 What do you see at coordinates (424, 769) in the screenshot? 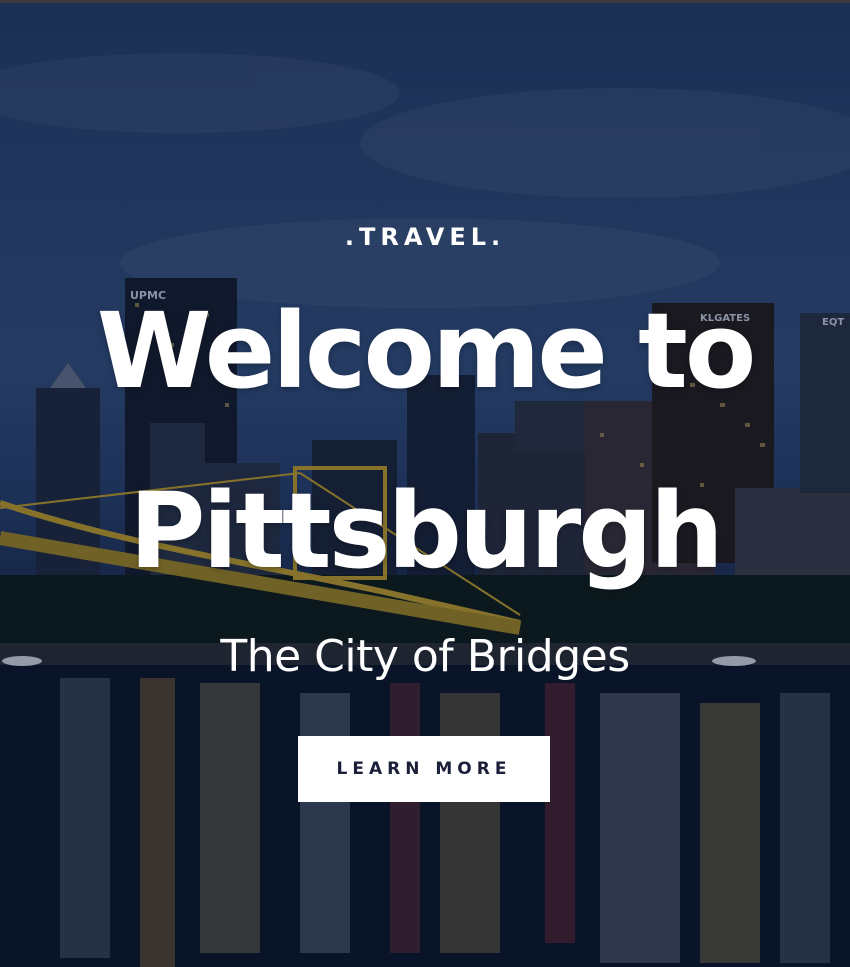
I see `learn-more-button: LEARN MORE` at bounding box center [424, 769].